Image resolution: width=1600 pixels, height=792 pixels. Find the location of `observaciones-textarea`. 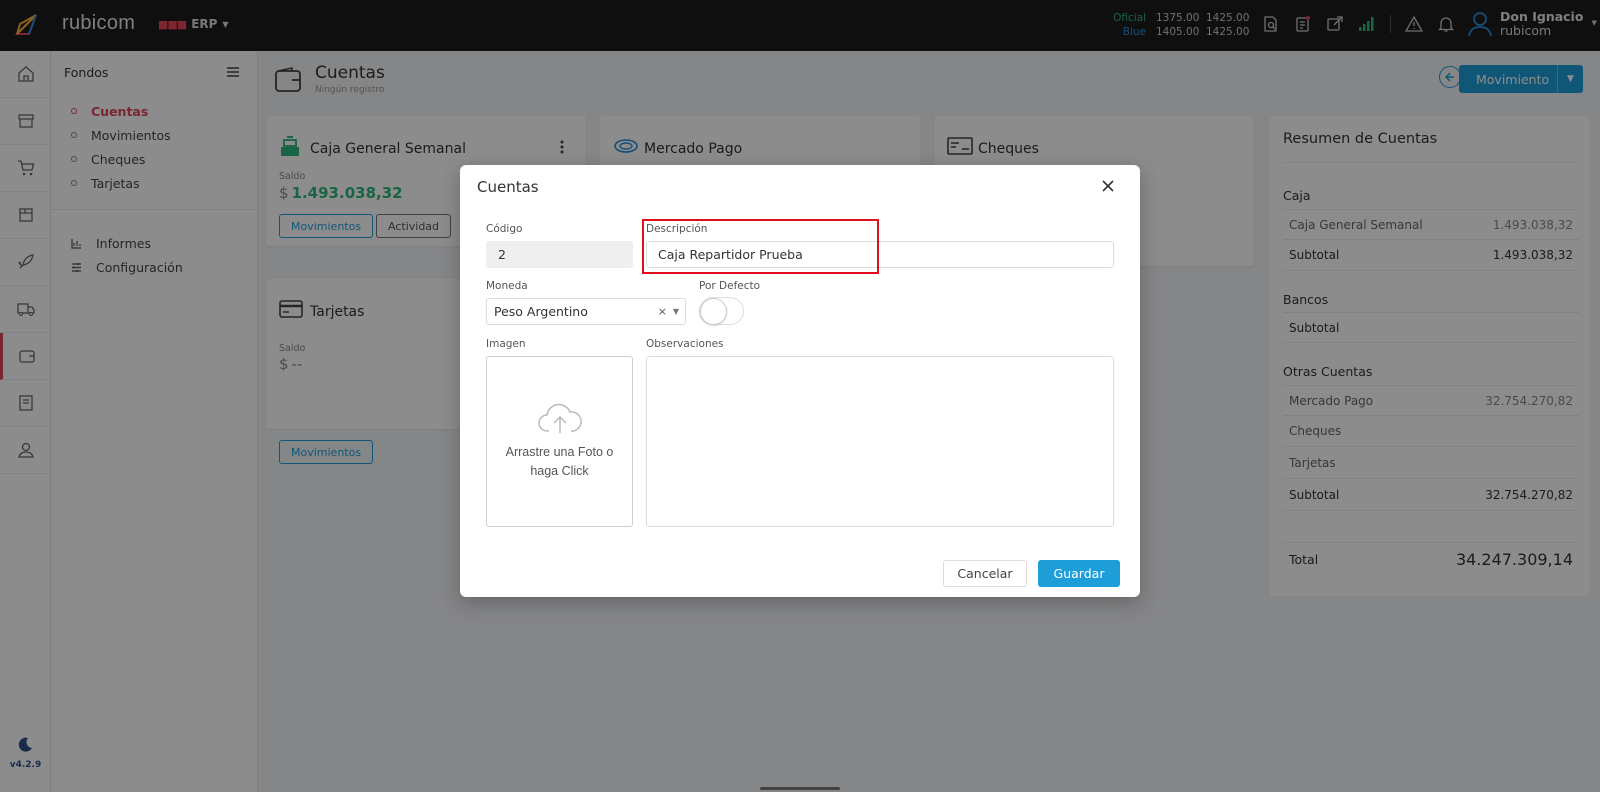

observaciones-textarea is located at coordinates (880, 441).